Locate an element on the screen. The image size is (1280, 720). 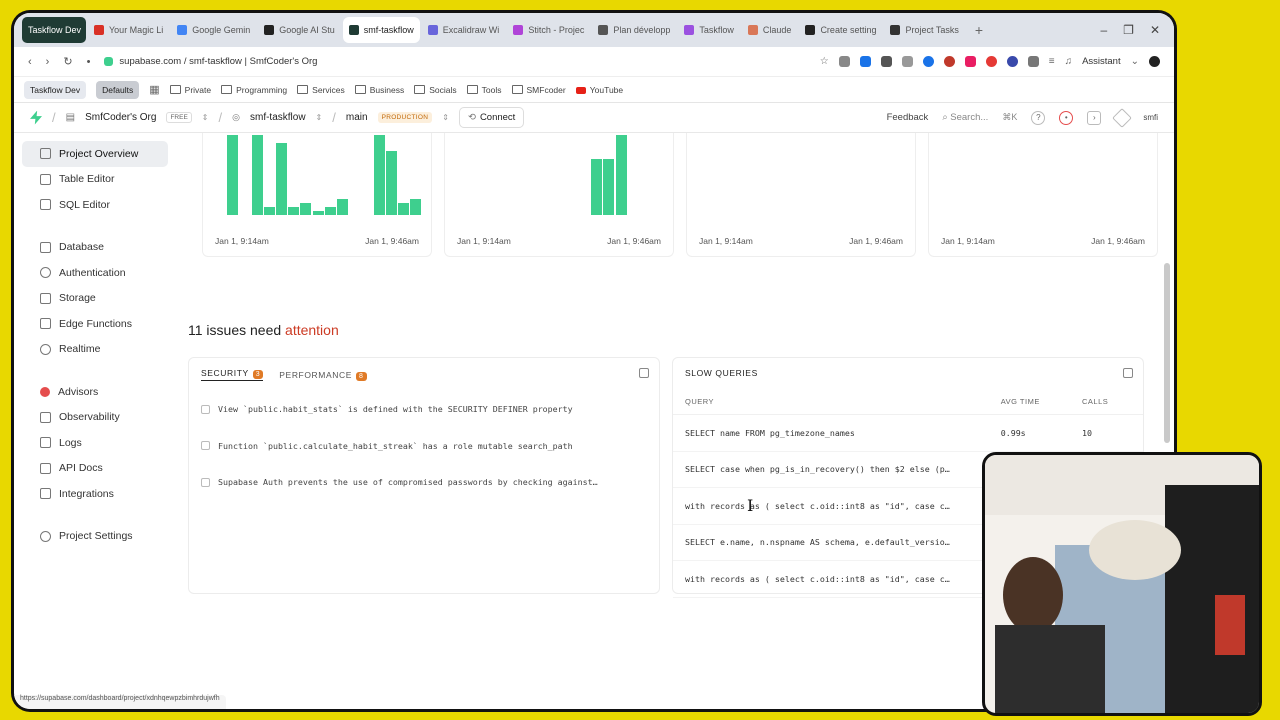
sidebar-item-storage: Storage is located at coordinates (95, 299).